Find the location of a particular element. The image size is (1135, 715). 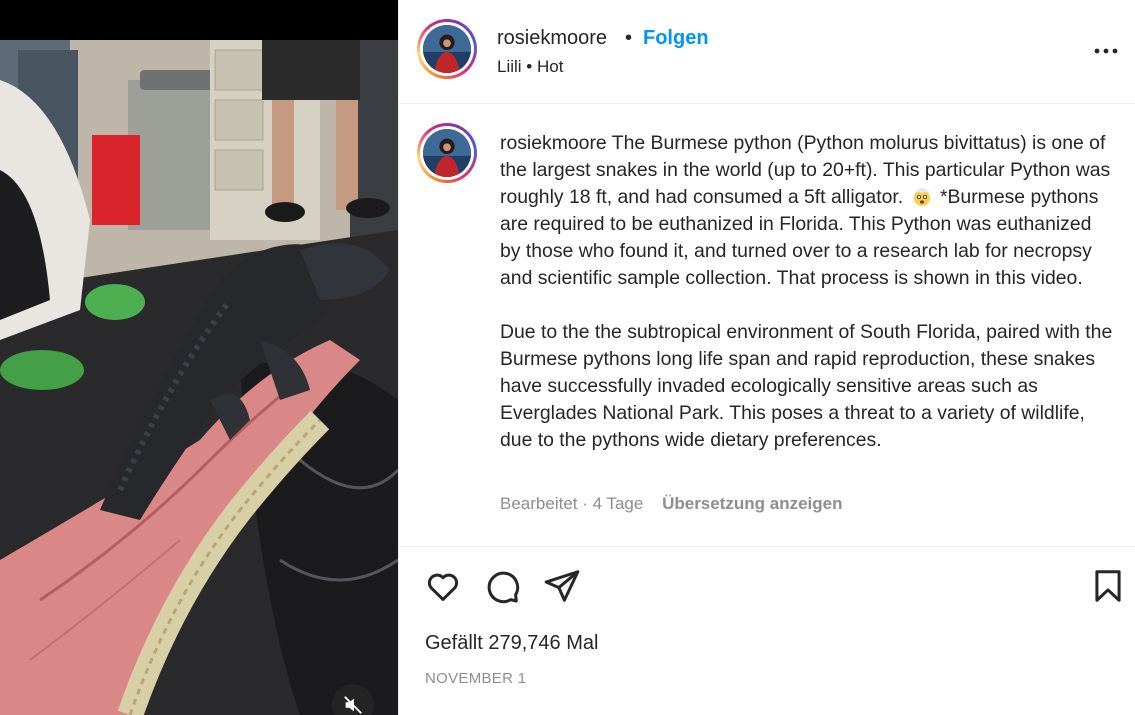

likes-count: Gefällt 279,746 Mal is located at coordinates (511, 643).